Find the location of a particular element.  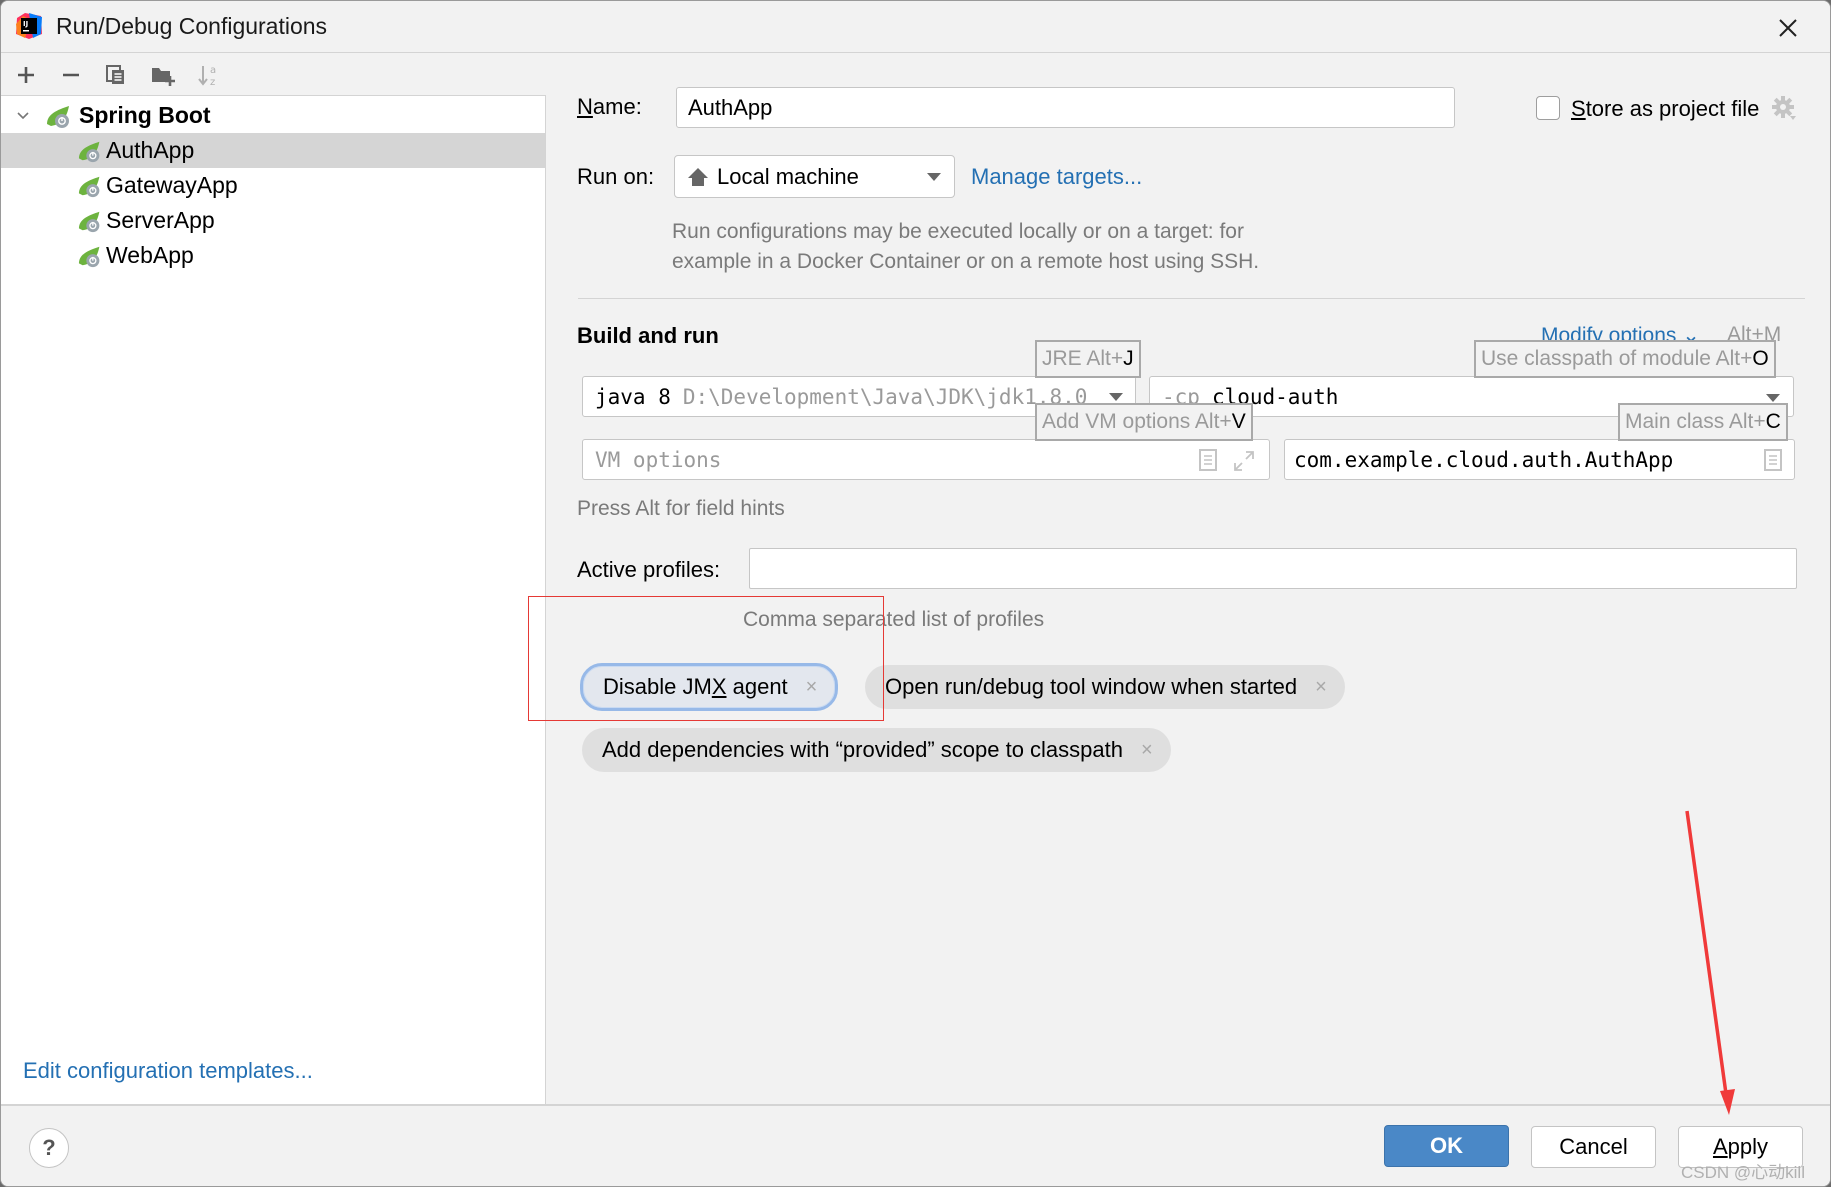

run-on-dropdown: Local machine is located at coordinates (814, 176).